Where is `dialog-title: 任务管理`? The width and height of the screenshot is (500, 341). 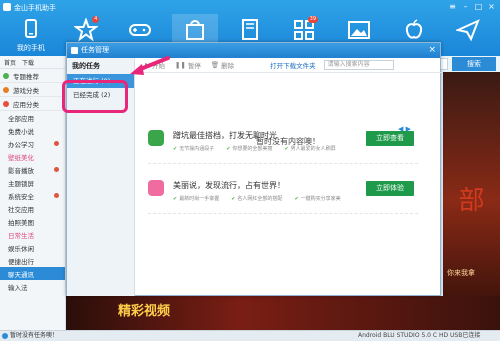
dialog-title: 任务管理 is located at coordinates (95, 50).